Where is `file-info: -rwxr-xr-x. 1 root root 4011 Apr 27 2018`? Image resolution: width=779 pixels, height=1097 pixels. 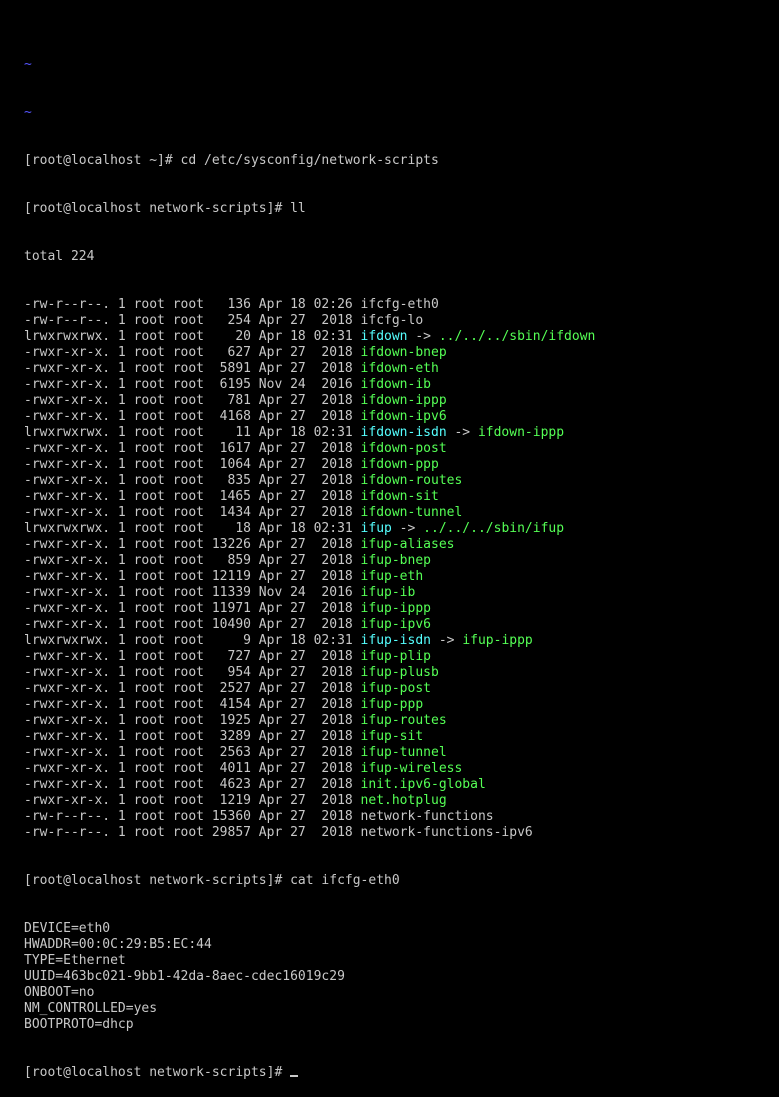
file-info: -rwxr-xr-x. 1 root root 4011 Apr 27 2018 is located at coordinates (192, 768).